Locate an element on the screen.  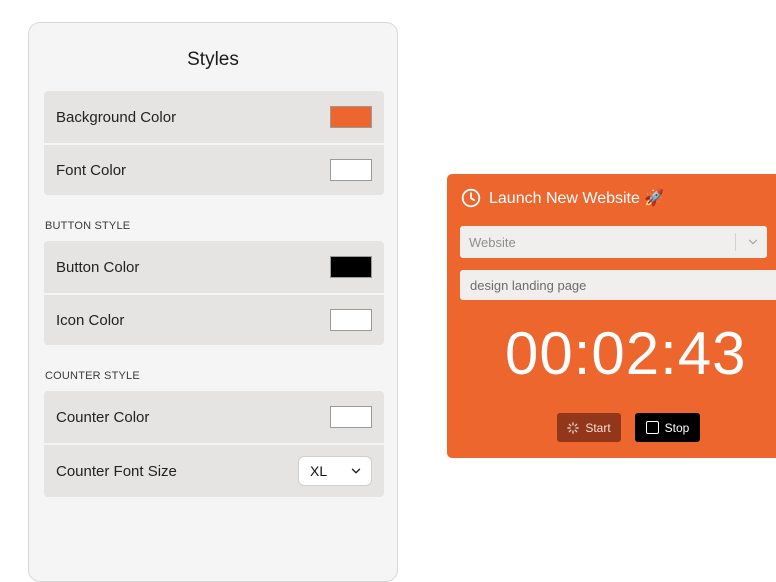
counter-style-group: Counter Color Counter Font Size XL is located at coordinates (214, 444).